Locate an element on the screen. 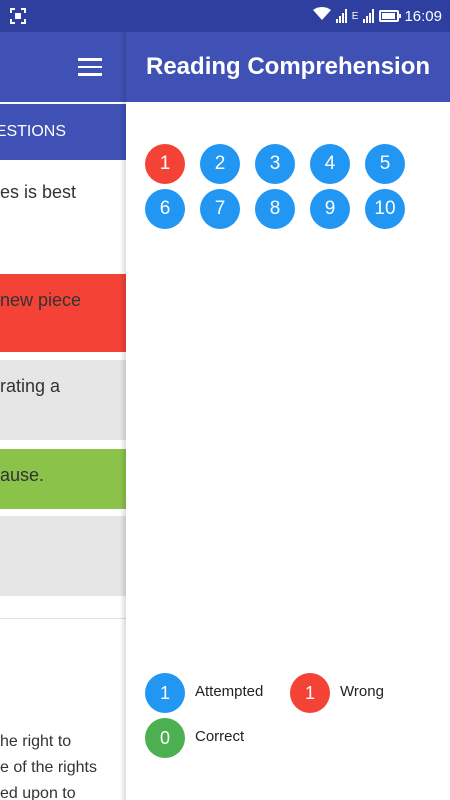  passage-line: he right to is located at coordinates (36, 741).